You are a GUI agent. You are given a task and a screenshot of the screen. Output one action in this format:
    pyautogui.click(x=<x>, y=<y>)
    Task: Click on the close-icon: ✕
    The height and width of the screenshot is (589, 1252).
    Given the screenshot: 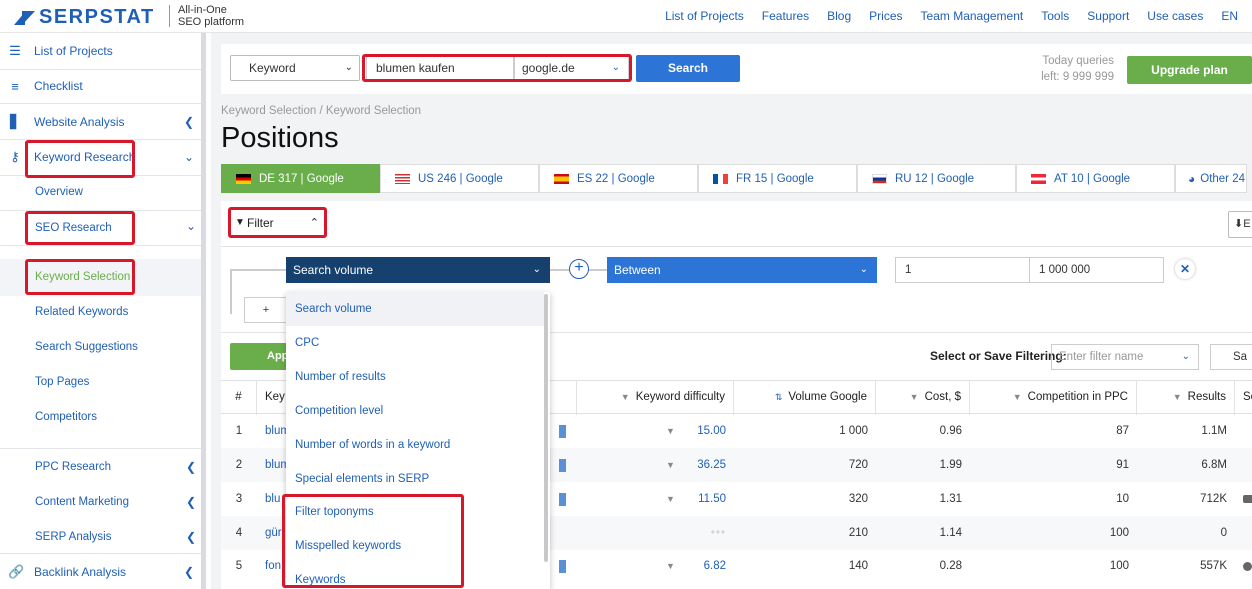 What is the action you would take?
    pyautogui.click(x=1185, y=269)
    